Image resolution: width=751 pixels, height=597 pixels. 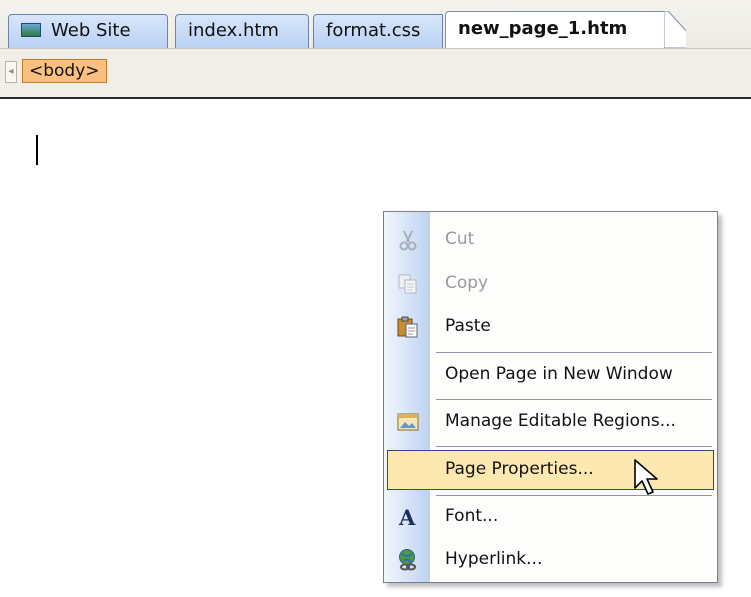 I want to click on menu-item-label: Open Page in New Window, so click(x=559, y=374).